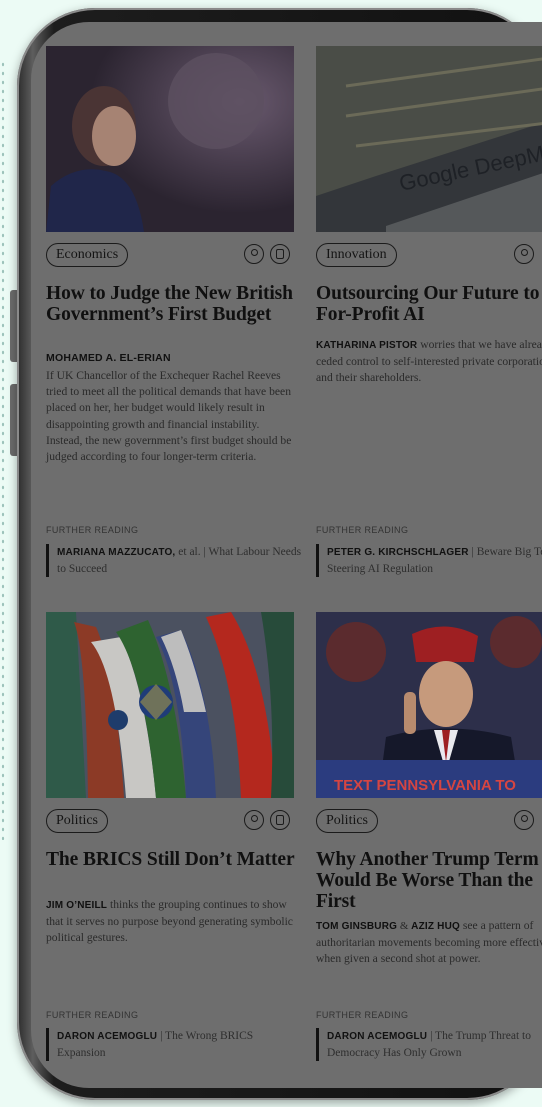  Describe the element at coordinates (116, 552) in the screenshot. I see `further-reading-author: MARIANA MAZZUCATO,` at that location.